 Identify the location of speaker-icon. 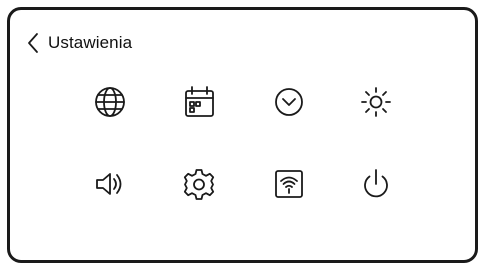
(109, 184).